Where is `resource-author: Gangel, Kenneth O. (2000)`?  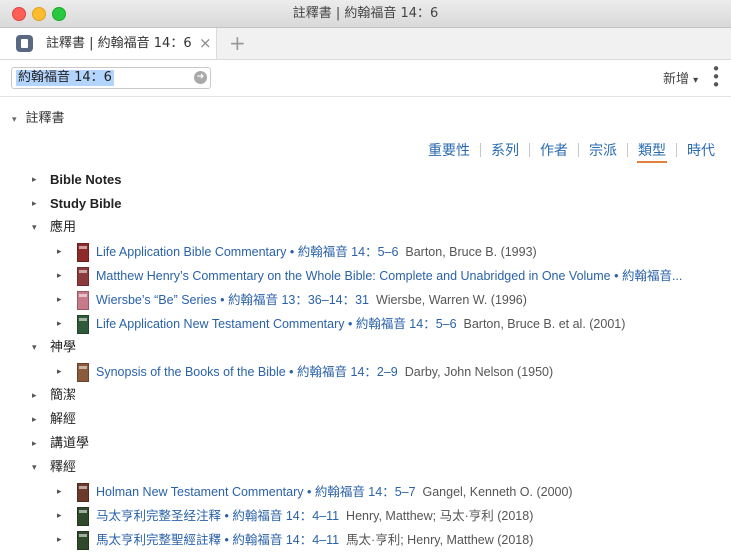 resource-author: Gangel, Kenneth O. (2000) is located at coordinates (494, 492).